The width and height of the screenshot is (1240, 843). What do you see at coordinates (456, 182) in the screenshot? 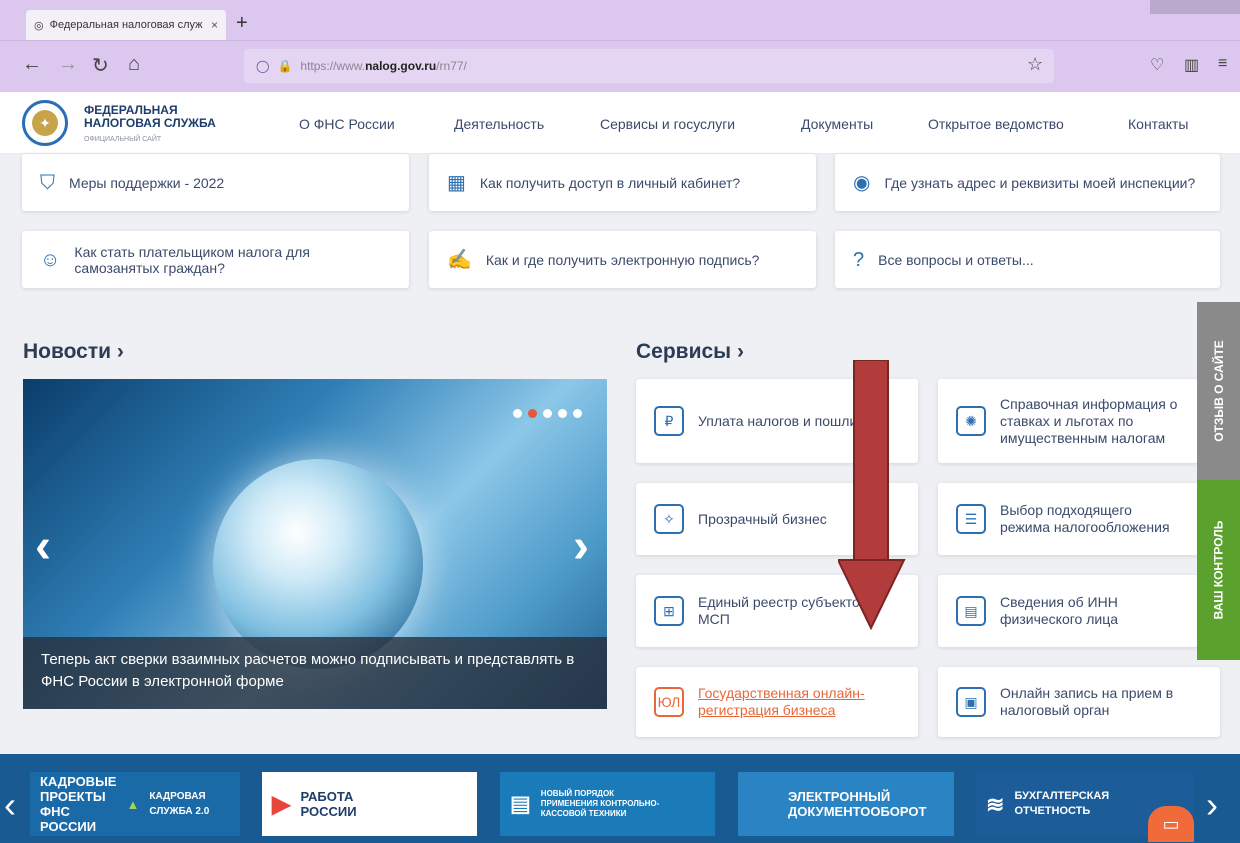
I see `cabinet-icon: ▦` at bounding box center [456, 182].